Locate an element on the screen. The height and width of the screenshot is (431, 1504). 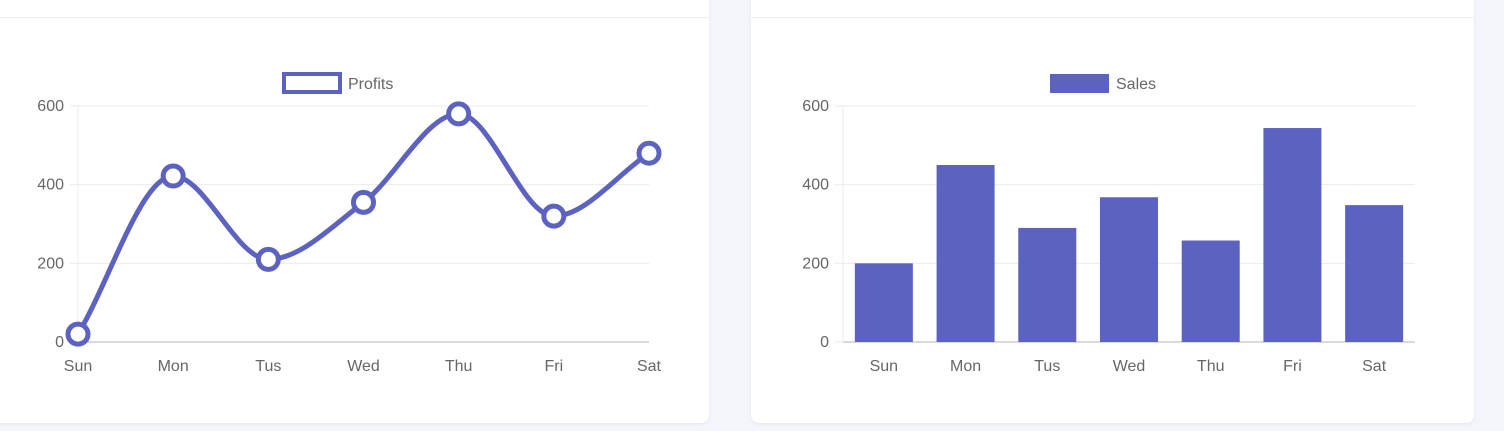
x-tick-label: Mon is located at coordinates (965, 366).